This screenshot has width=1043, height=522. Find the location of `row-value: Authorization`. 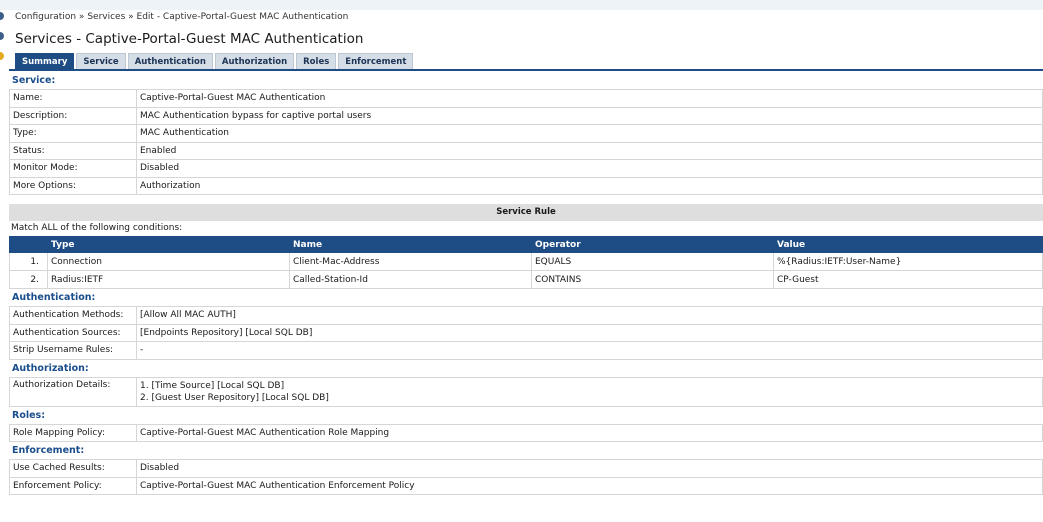

row-value: Authorization is located at coordinates (589, 185).